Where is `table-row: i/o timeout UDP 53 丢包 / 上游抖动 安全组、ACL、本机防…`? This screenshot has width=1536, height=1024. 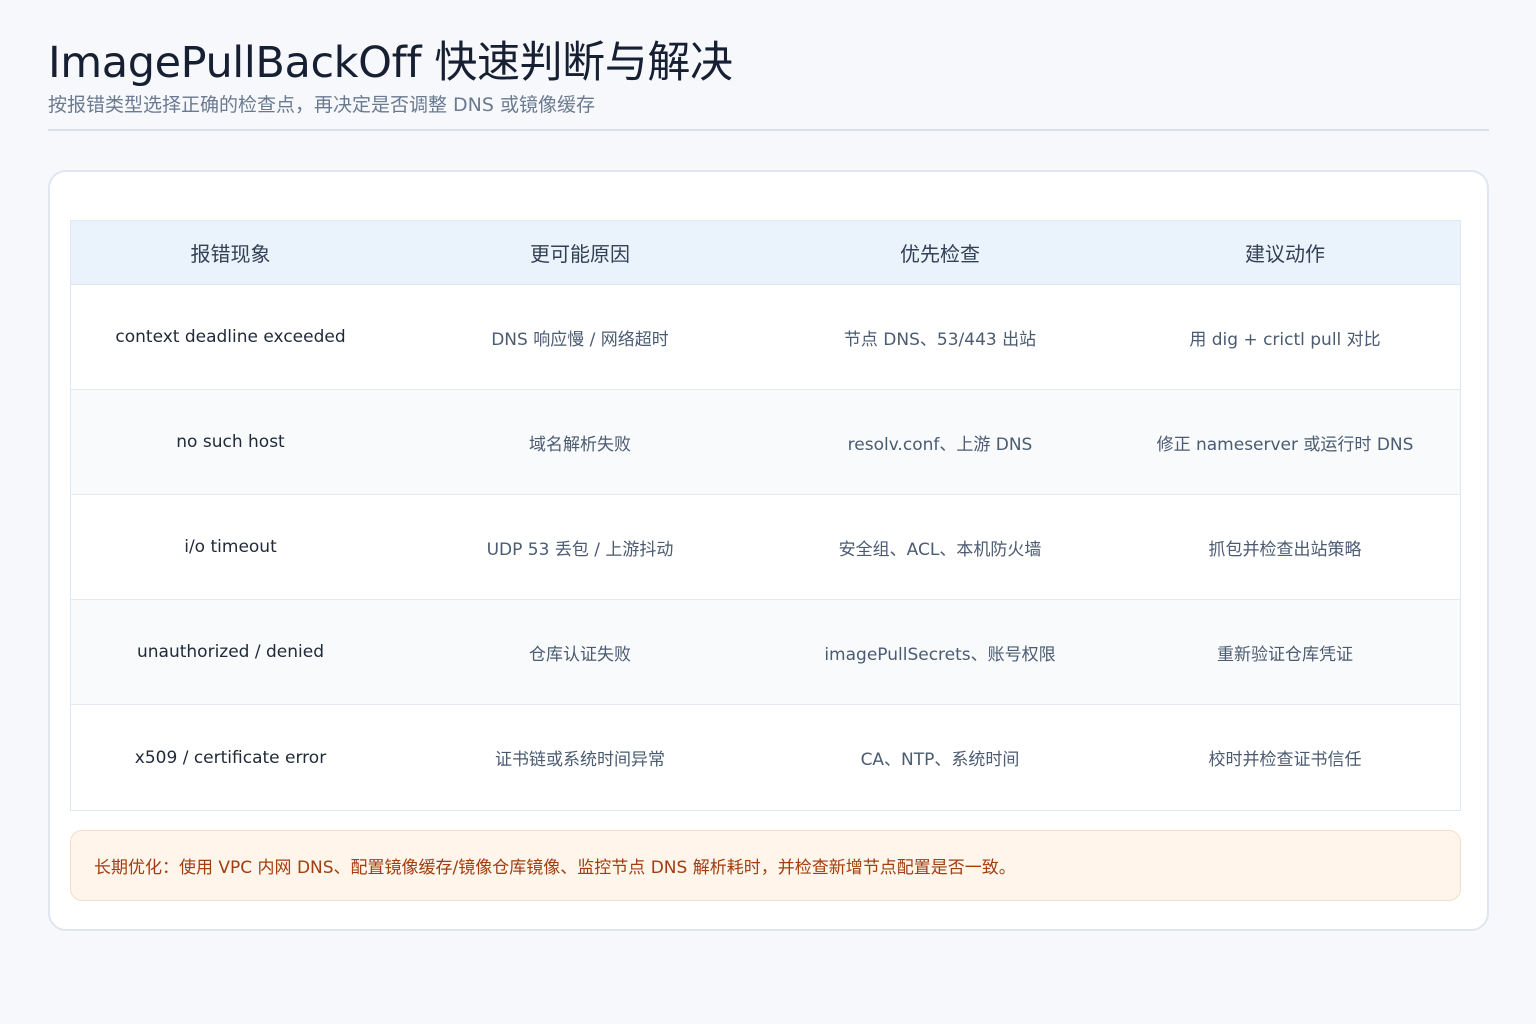 table-row: i/o timeout UDP 53 丢包 / 上游抖动 安全组、ACL、本机防… is located at coordinates (765, 547).